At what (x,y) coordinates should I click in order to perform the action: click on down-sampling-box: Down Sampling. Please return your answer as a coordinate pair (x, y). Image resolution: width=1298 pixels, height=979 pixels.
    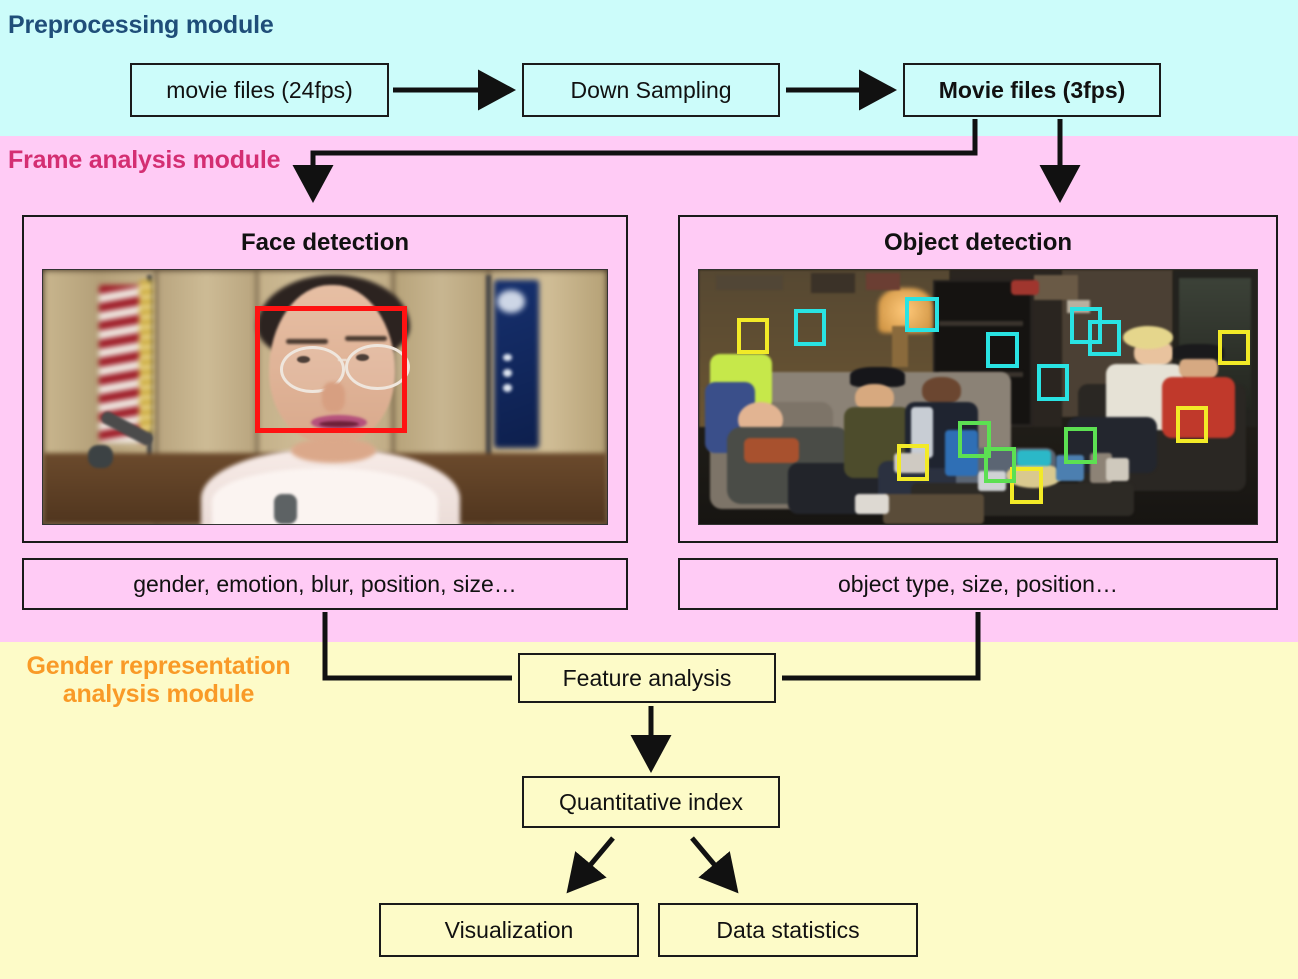
    Looking at the image, I should click on (651, 90).